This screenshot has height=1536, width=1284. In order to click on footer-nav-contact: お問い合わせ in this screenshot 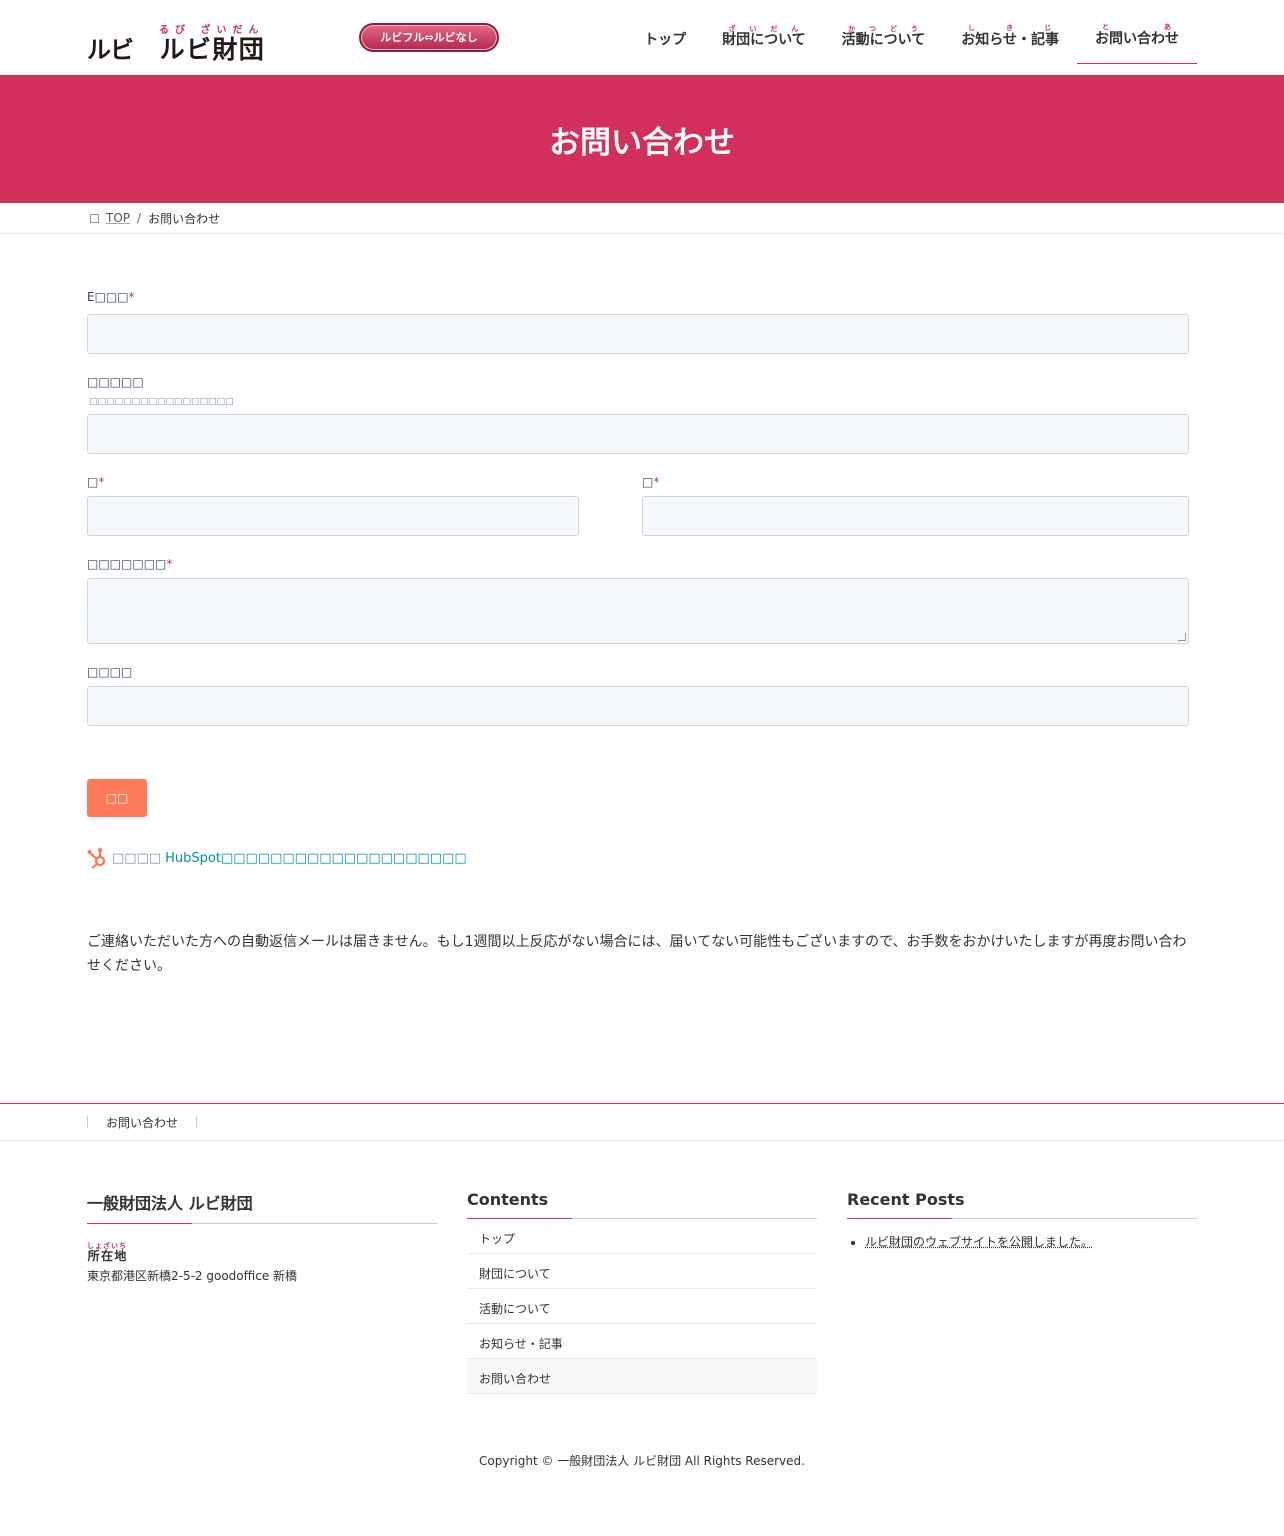, I will do `click(142, 1122)`.